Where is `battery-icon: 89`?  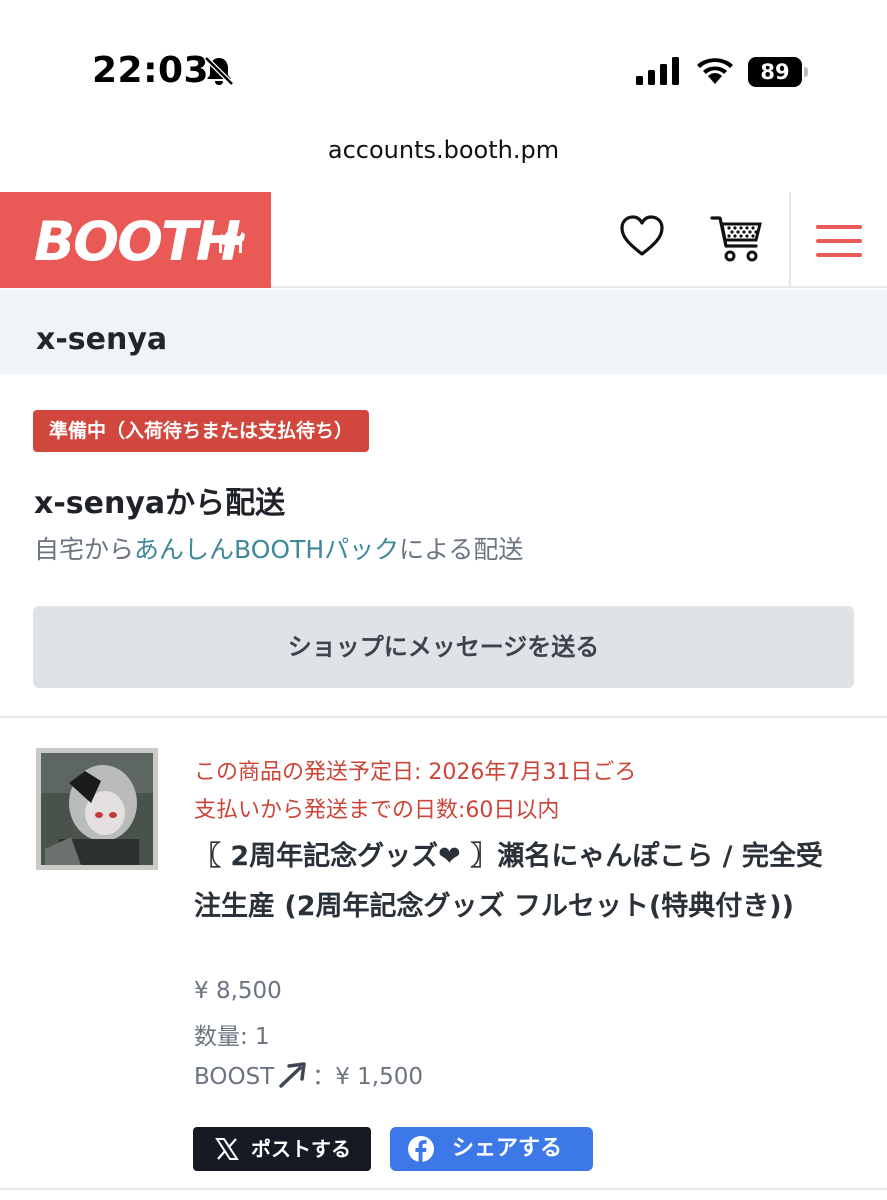
battery-icon: 89 is located at coordinates (779, 72).